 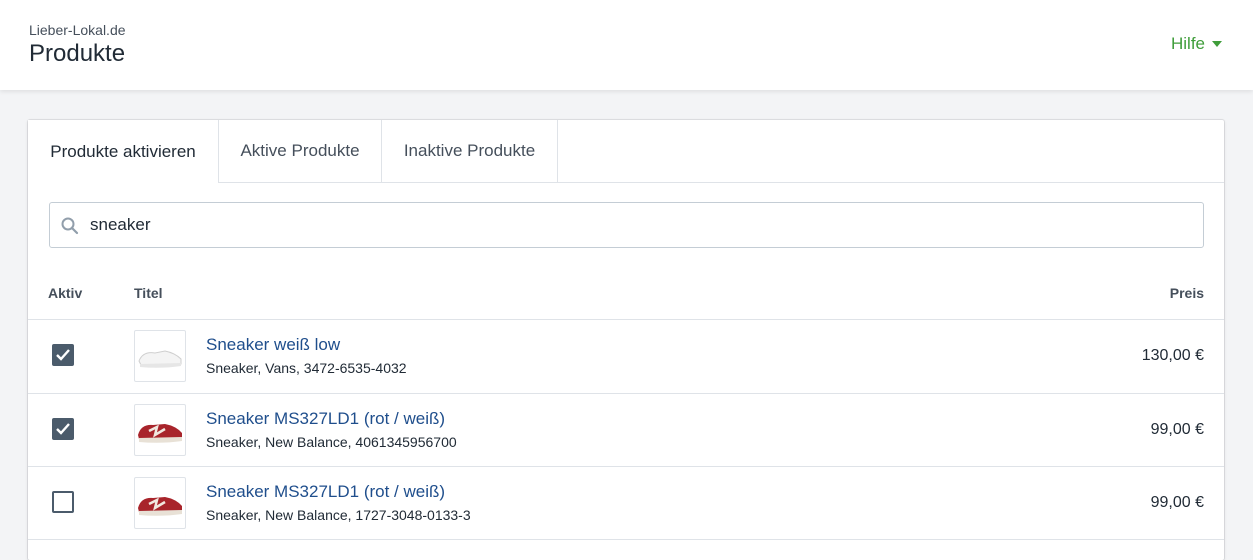 I want to click on product-price: 130,00 €, so click(x=1172, y=355).